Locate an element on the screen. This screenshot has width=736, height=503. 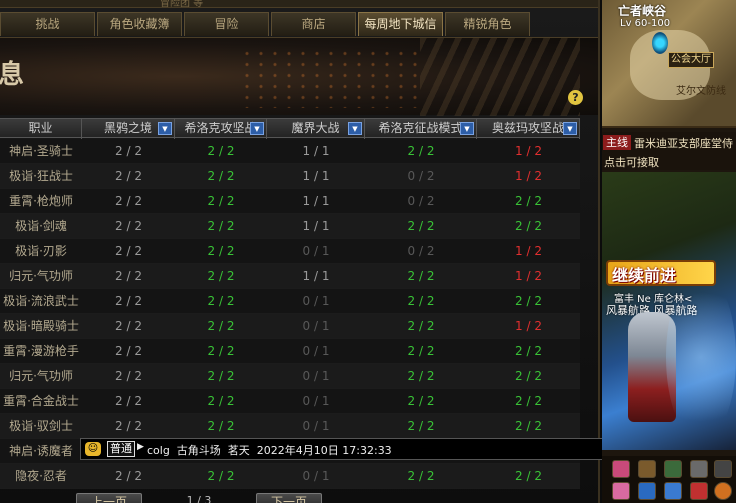
column-header-3: 魔界大战 ▼ is located at coordinates (316, 129).